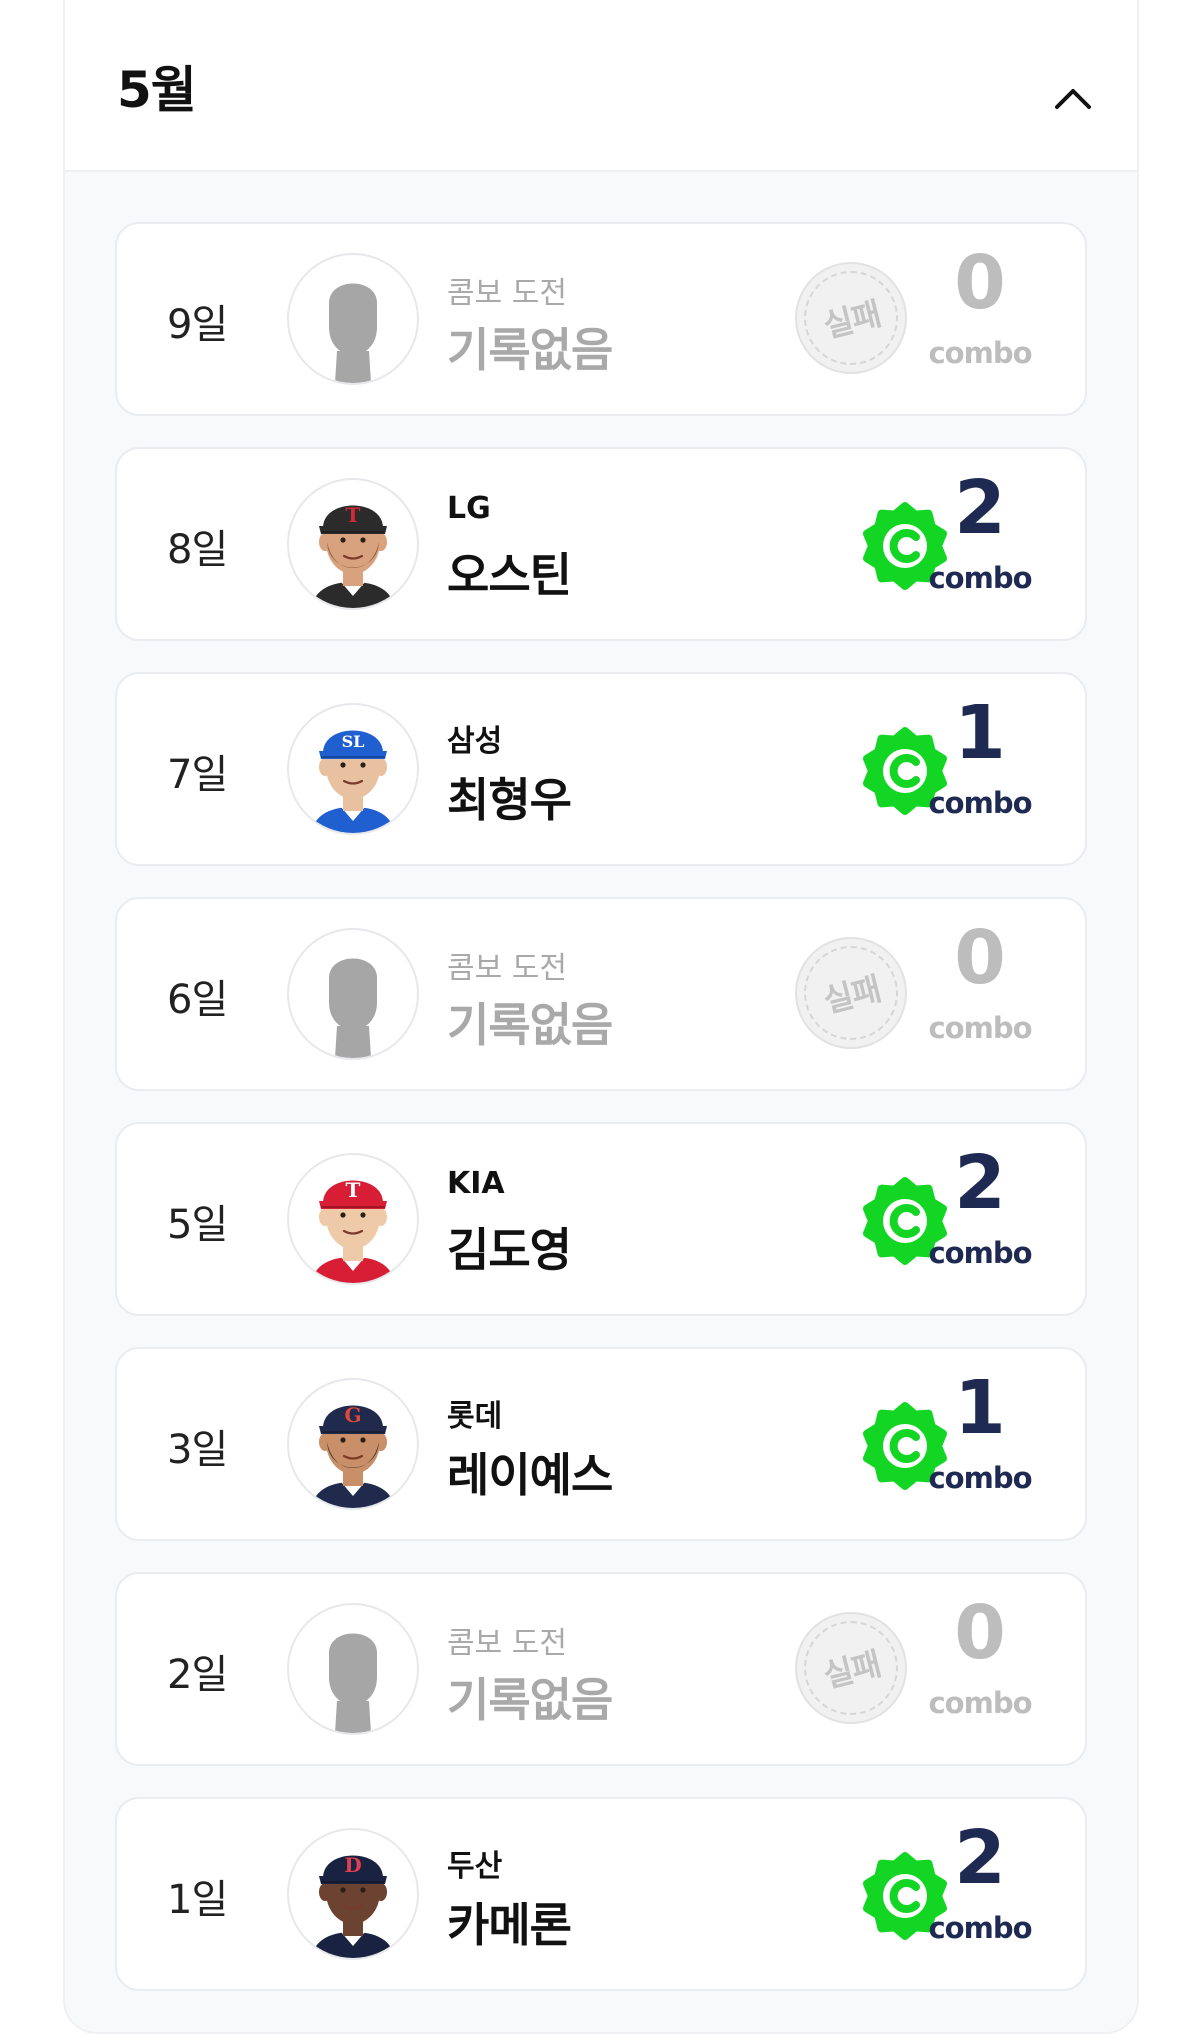 This screenshot has height=2034, width=1200. Describe the element at coordinates (352, 1865) in the screenshot. I see `cap-logo: D` at that location.